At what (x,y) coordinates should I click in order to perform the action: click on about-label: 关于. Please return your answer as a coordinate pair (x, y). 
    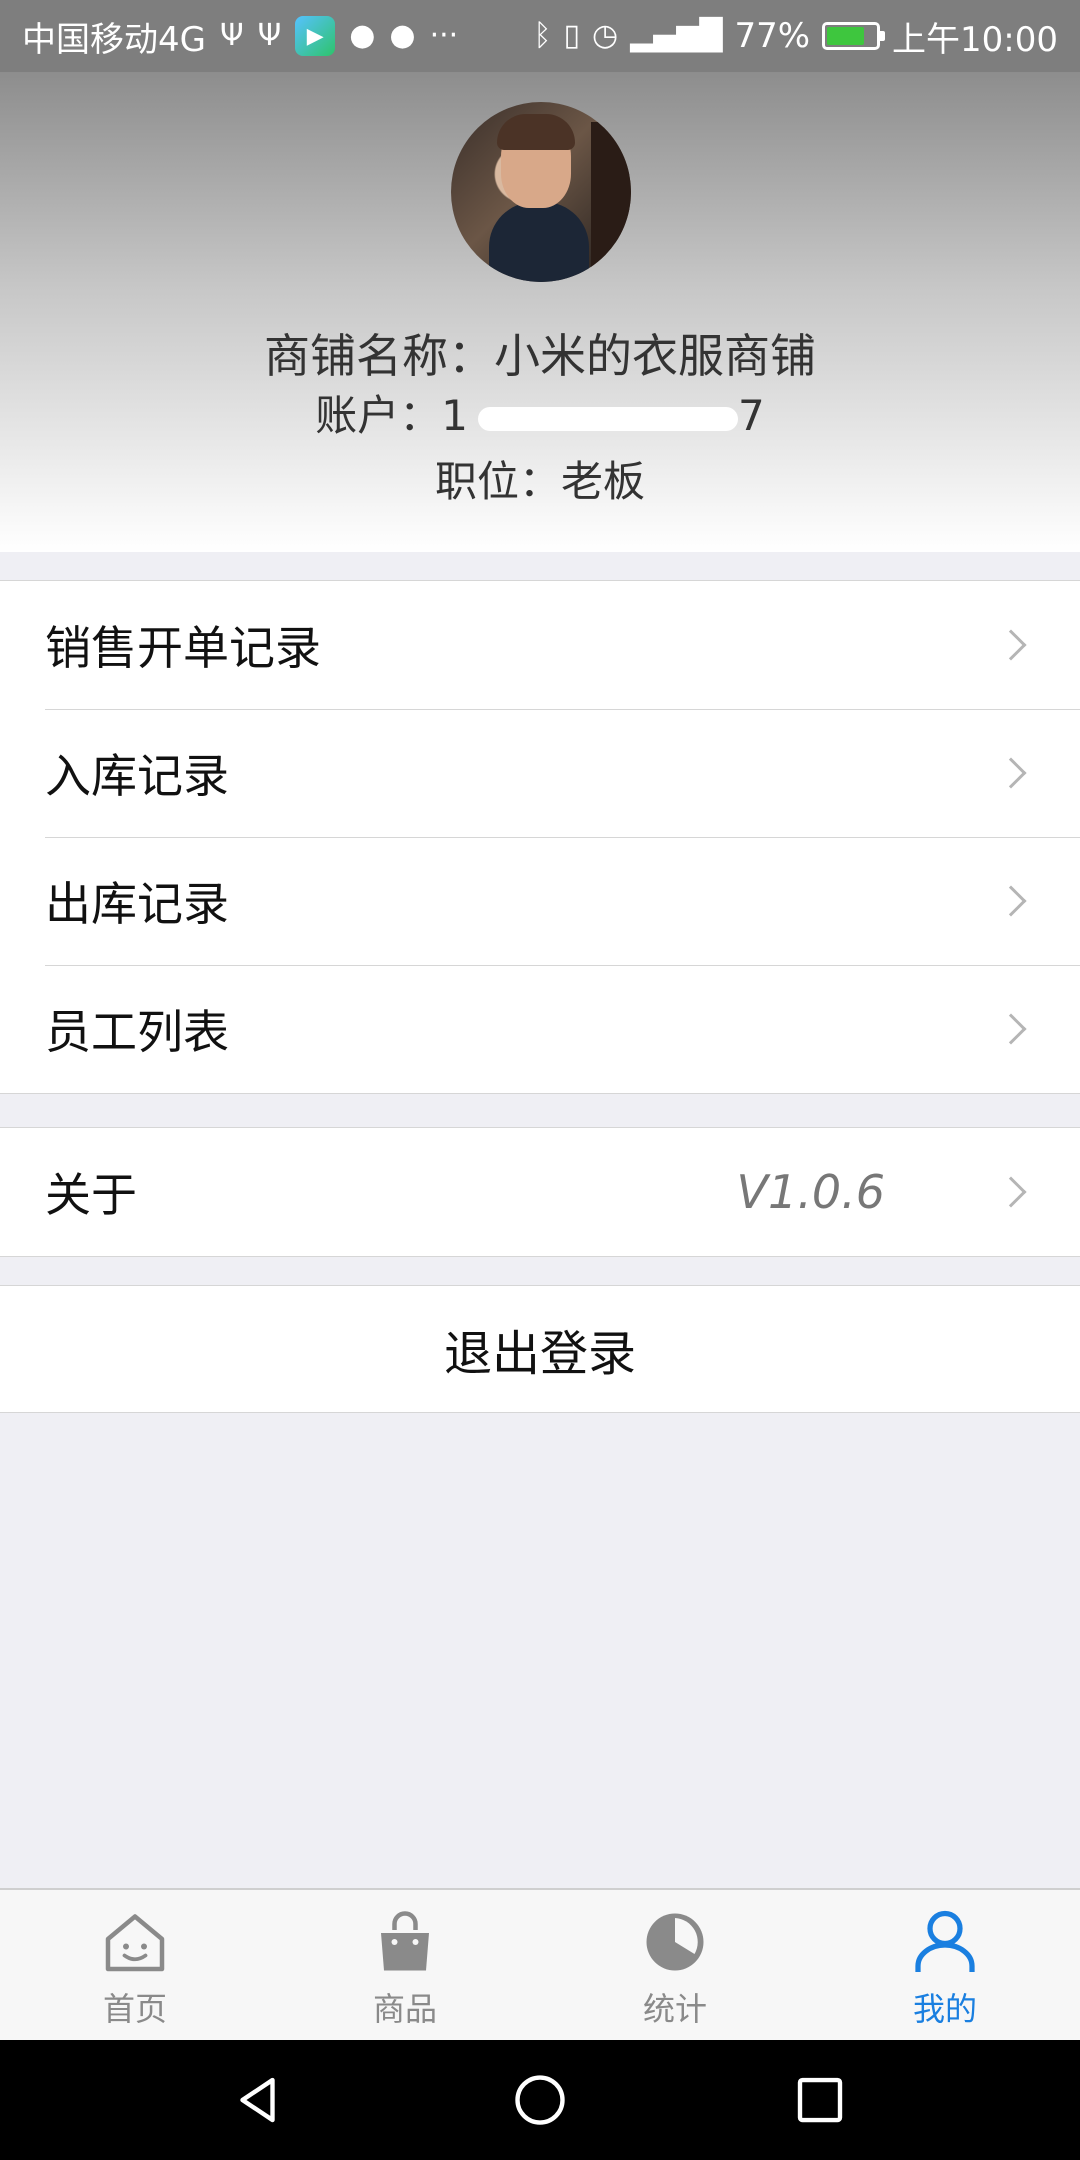
    Looking at the image, I should click on (91, 1195).